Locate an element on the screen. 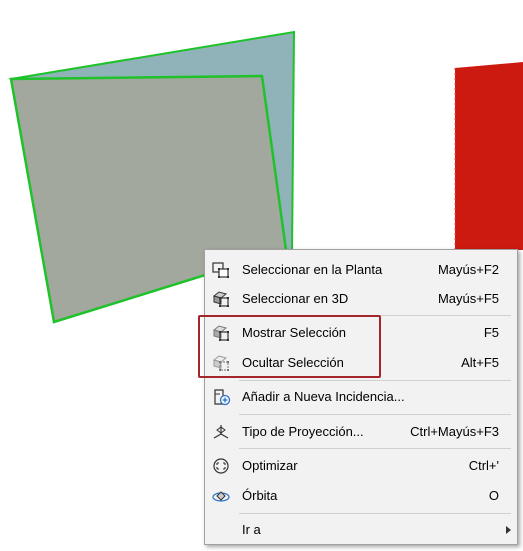 Image resolution: width=523 pixels, height=551 pixels. menu-item-select-in-3d: Seleccionar en 3D Mayús+F5 is located at coordinates (361, 299).